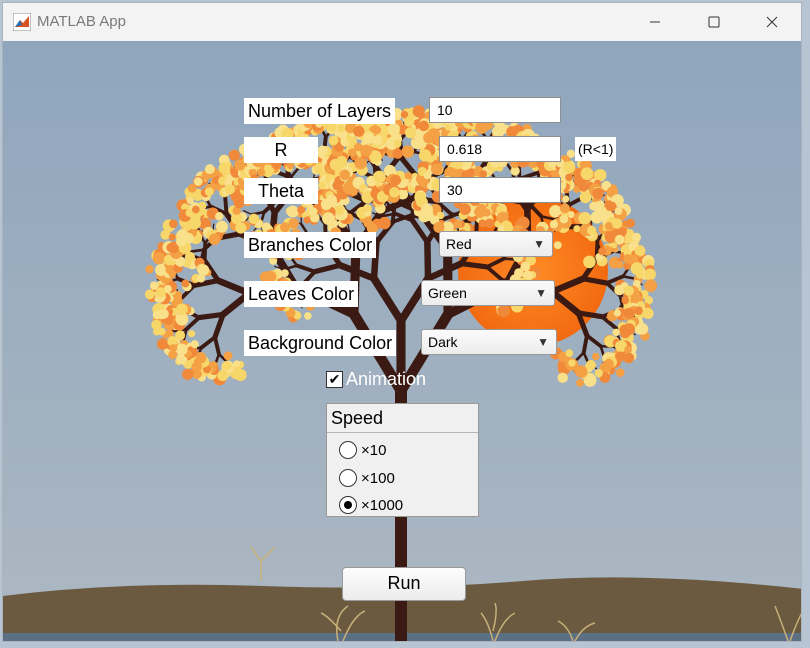  Describe the element at coordinates (489, 342) in the screenshot. I see `background-color-dropdown: Dark ▼` at that location.